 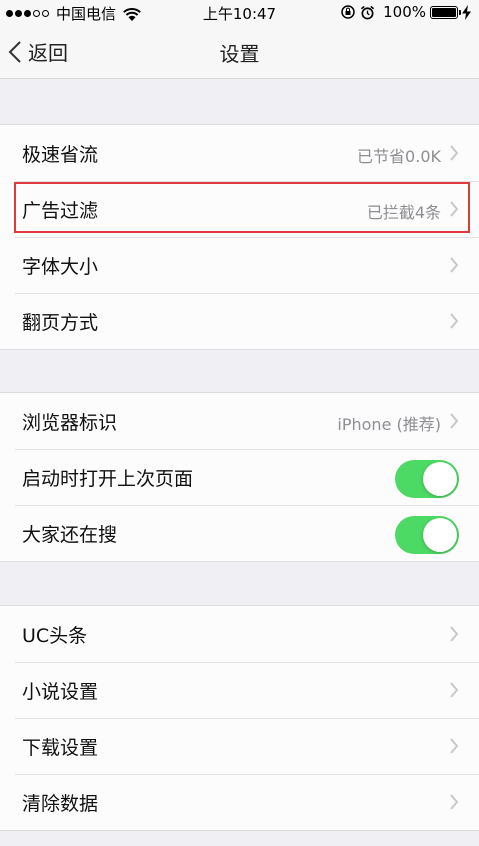 I want to click on row-label: 广告过滤, so click(x=60, y=211).